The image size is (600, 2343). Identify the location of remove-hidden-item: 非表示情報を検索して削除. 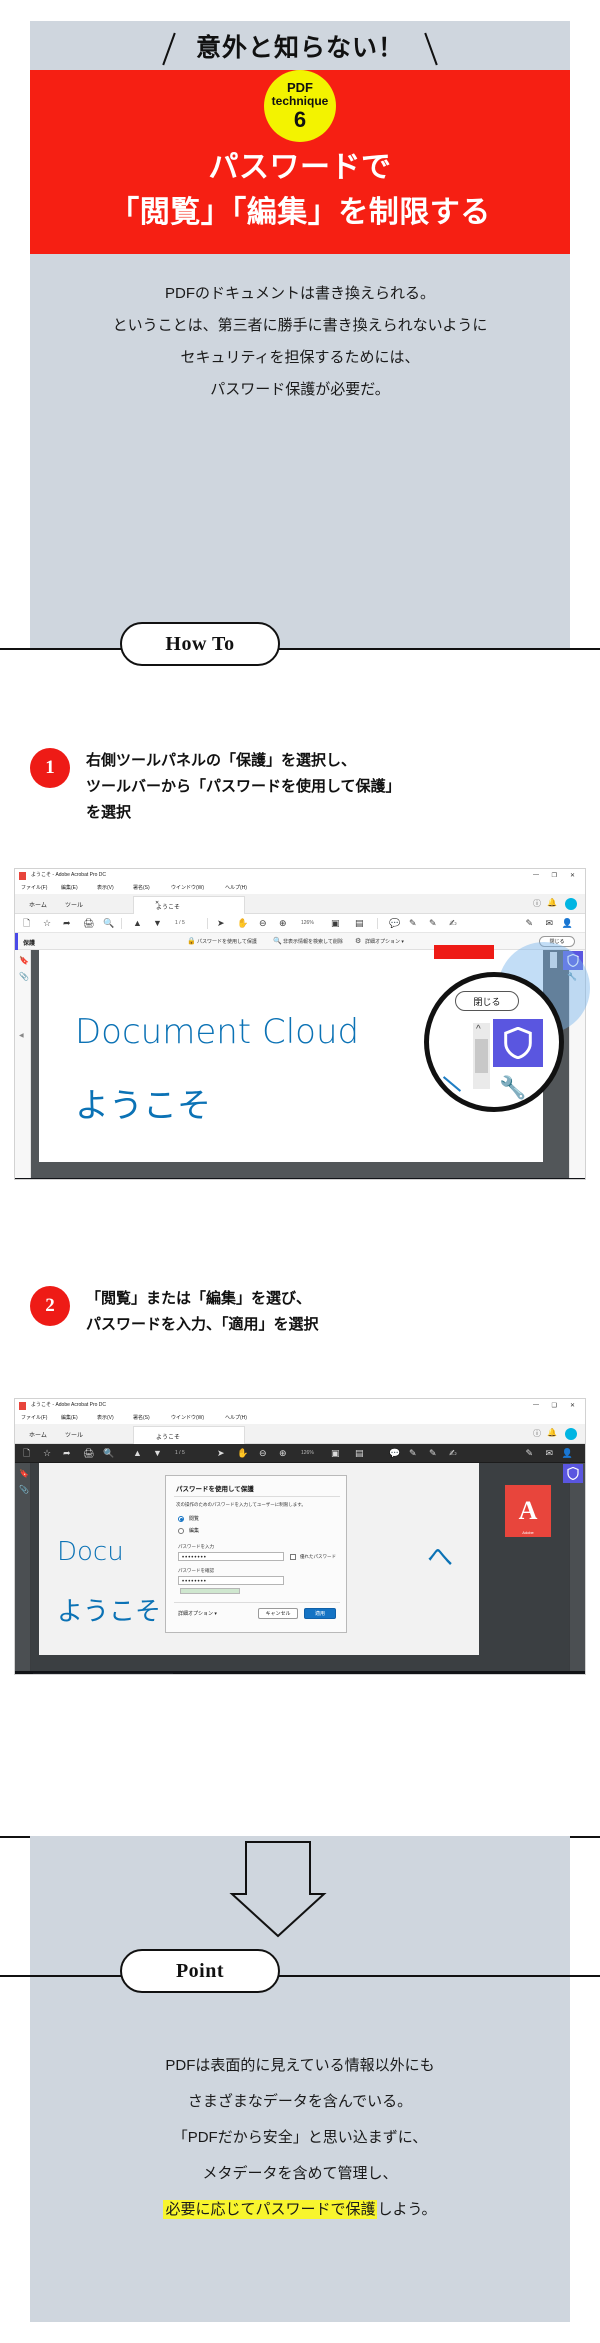
(313, 941).